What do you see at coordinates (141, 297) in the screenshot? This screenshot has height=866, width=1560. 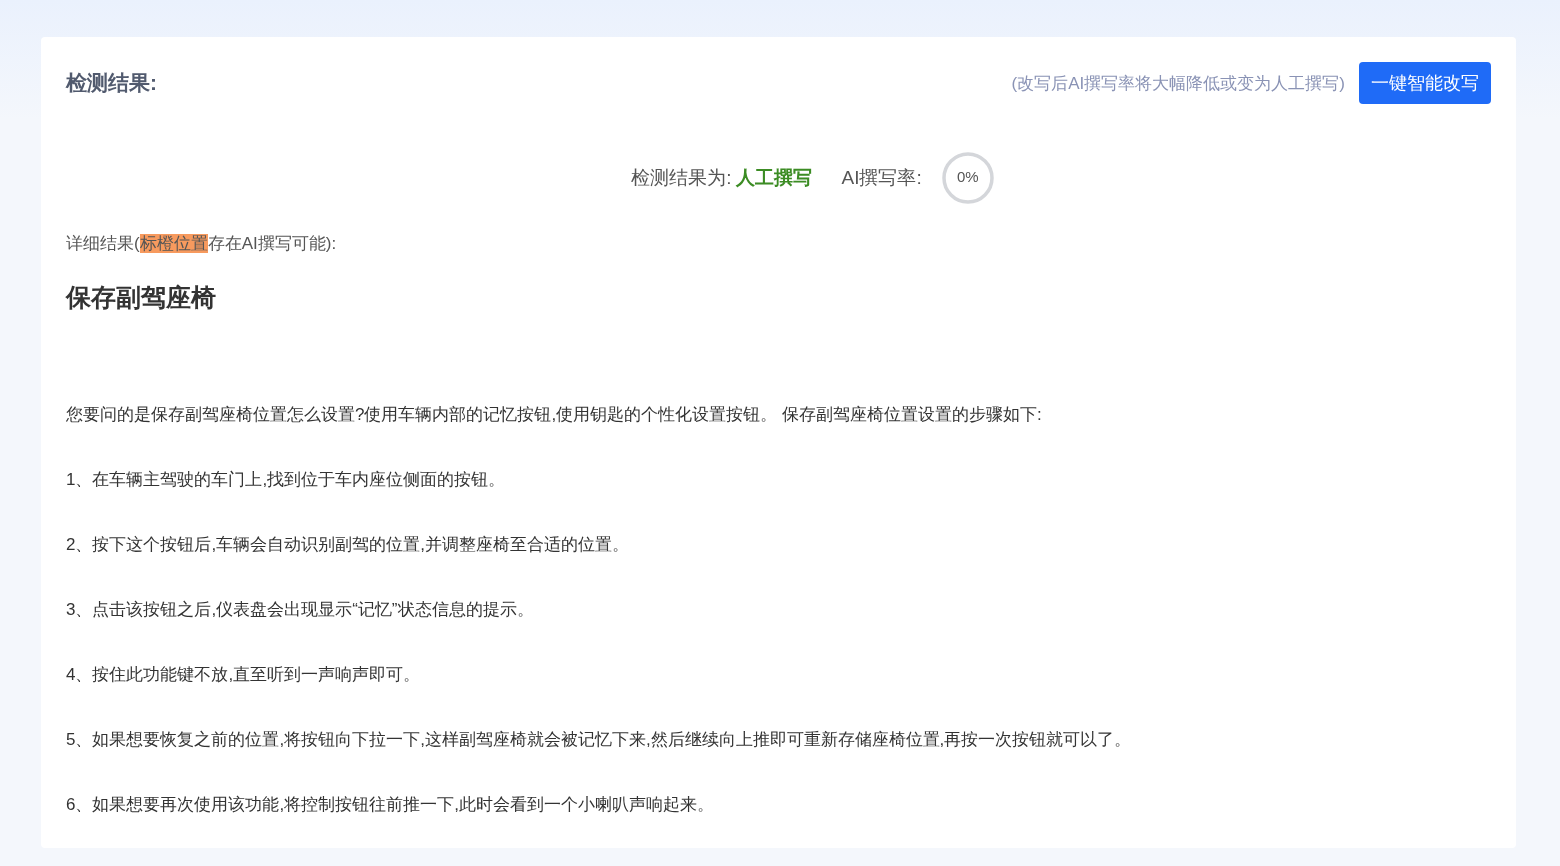 I see `article-title: 保存副驾座椅` at bounding box center [141, 297].